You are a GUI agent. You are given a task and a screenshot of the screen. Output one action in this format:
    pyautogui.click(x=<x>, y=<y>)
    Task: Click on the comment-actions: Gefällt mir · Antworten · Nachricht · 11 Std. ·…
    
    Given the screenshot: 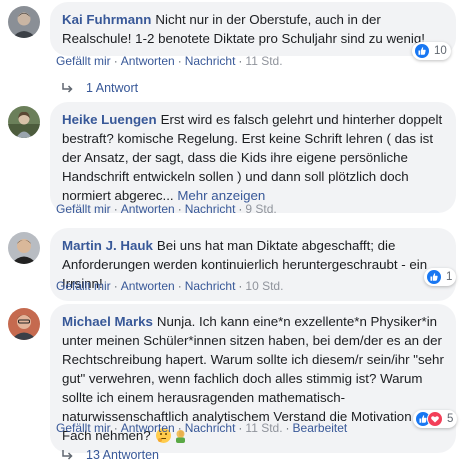 What is the action you would take?
    pyautogui.click(x=201, y=428)
    